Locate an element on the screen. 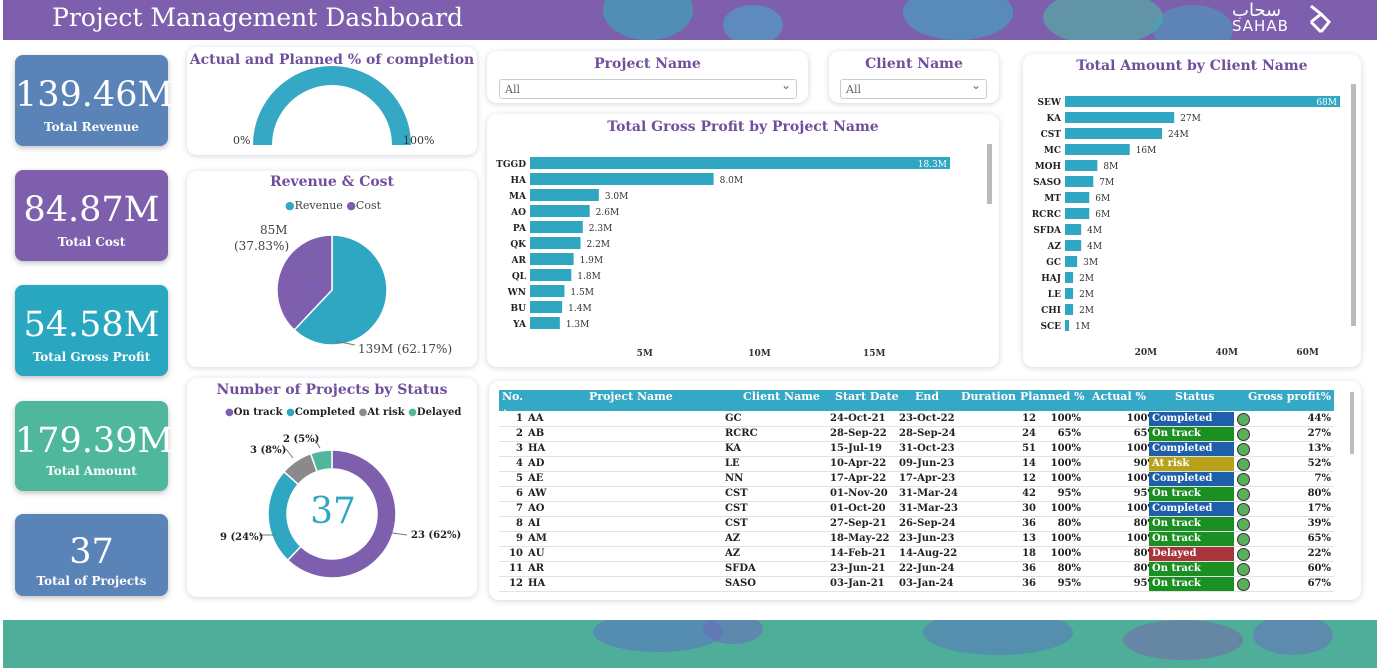 This screenshot has width=1380, height=670. bar-cst is located at coordinates (1114, 133).